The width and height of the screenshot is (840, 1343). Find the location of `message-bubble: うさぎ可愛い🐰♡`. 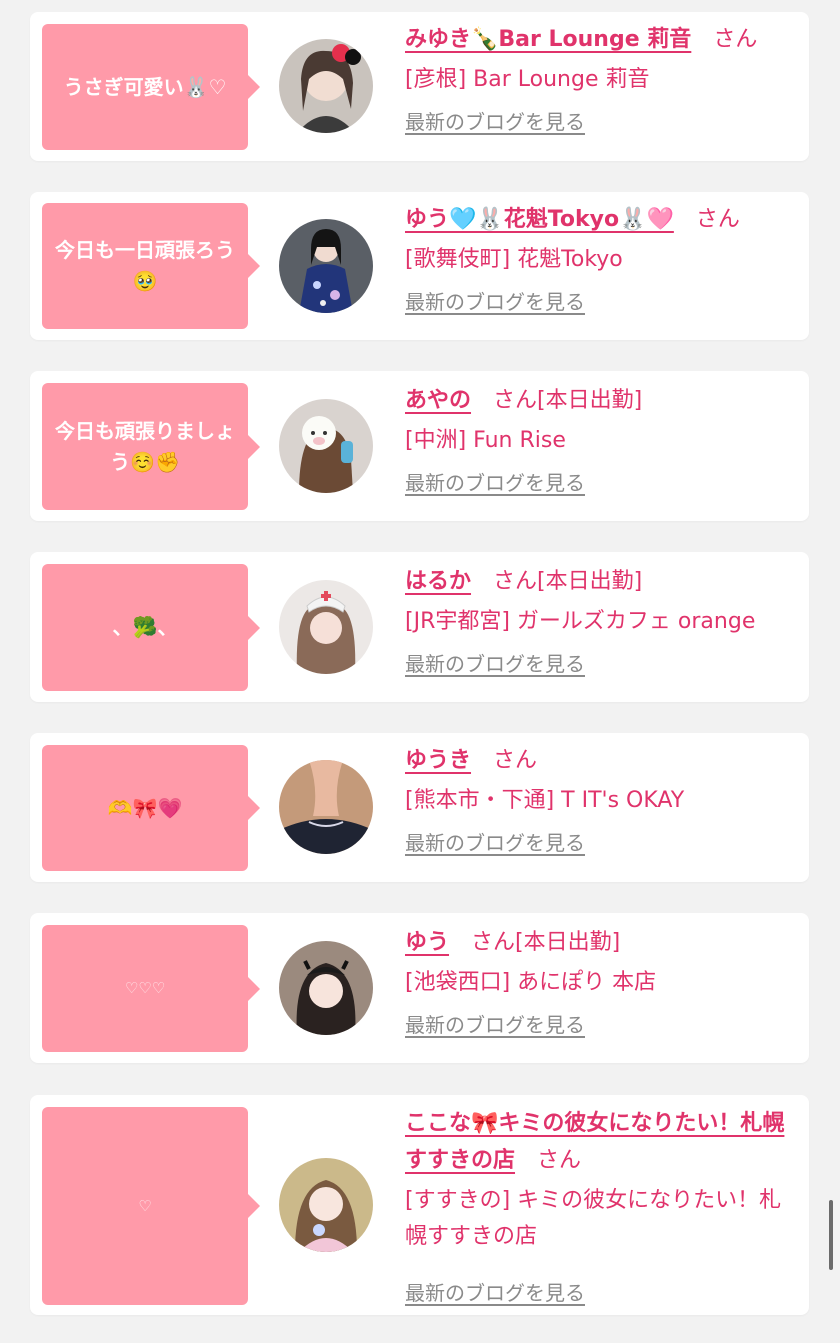

message-bubble: うさぎ可愛い🐰♡ is located at coordinates (151, 87).